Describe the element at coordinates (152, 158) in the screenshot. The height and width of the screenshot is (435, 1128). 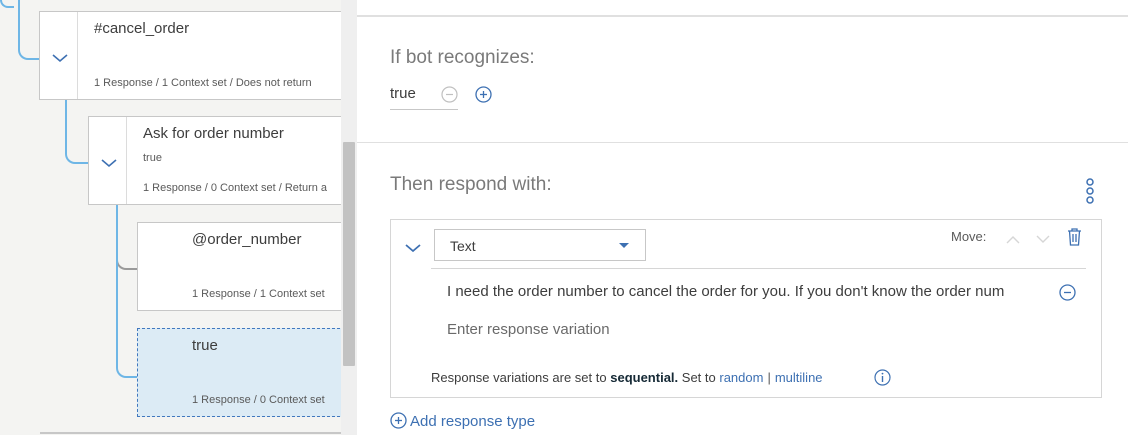
I see `node-condition: true` at that location.